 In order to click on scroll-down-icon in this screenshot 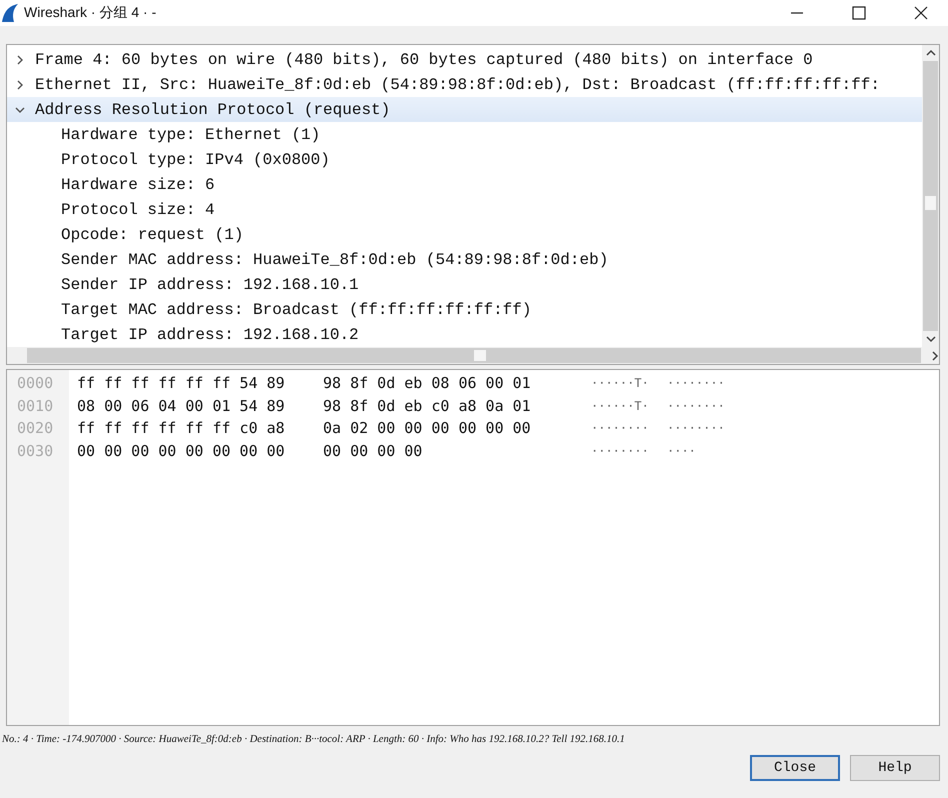, I will do `click(931, 339)`.